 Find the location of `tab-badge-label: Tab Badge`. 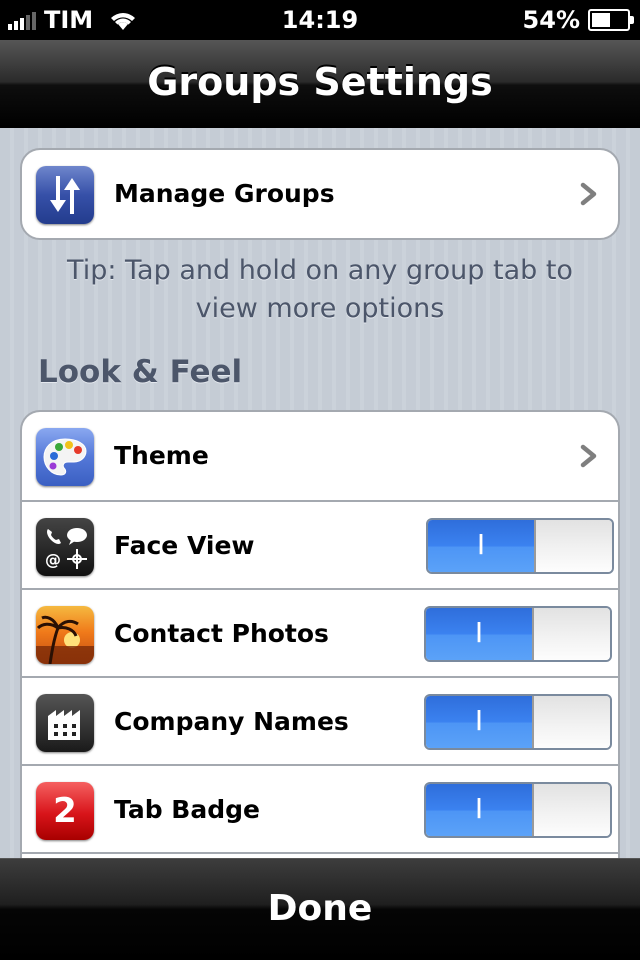

tab-badge-label: Tab Badge is located at coordinates (187, 809).